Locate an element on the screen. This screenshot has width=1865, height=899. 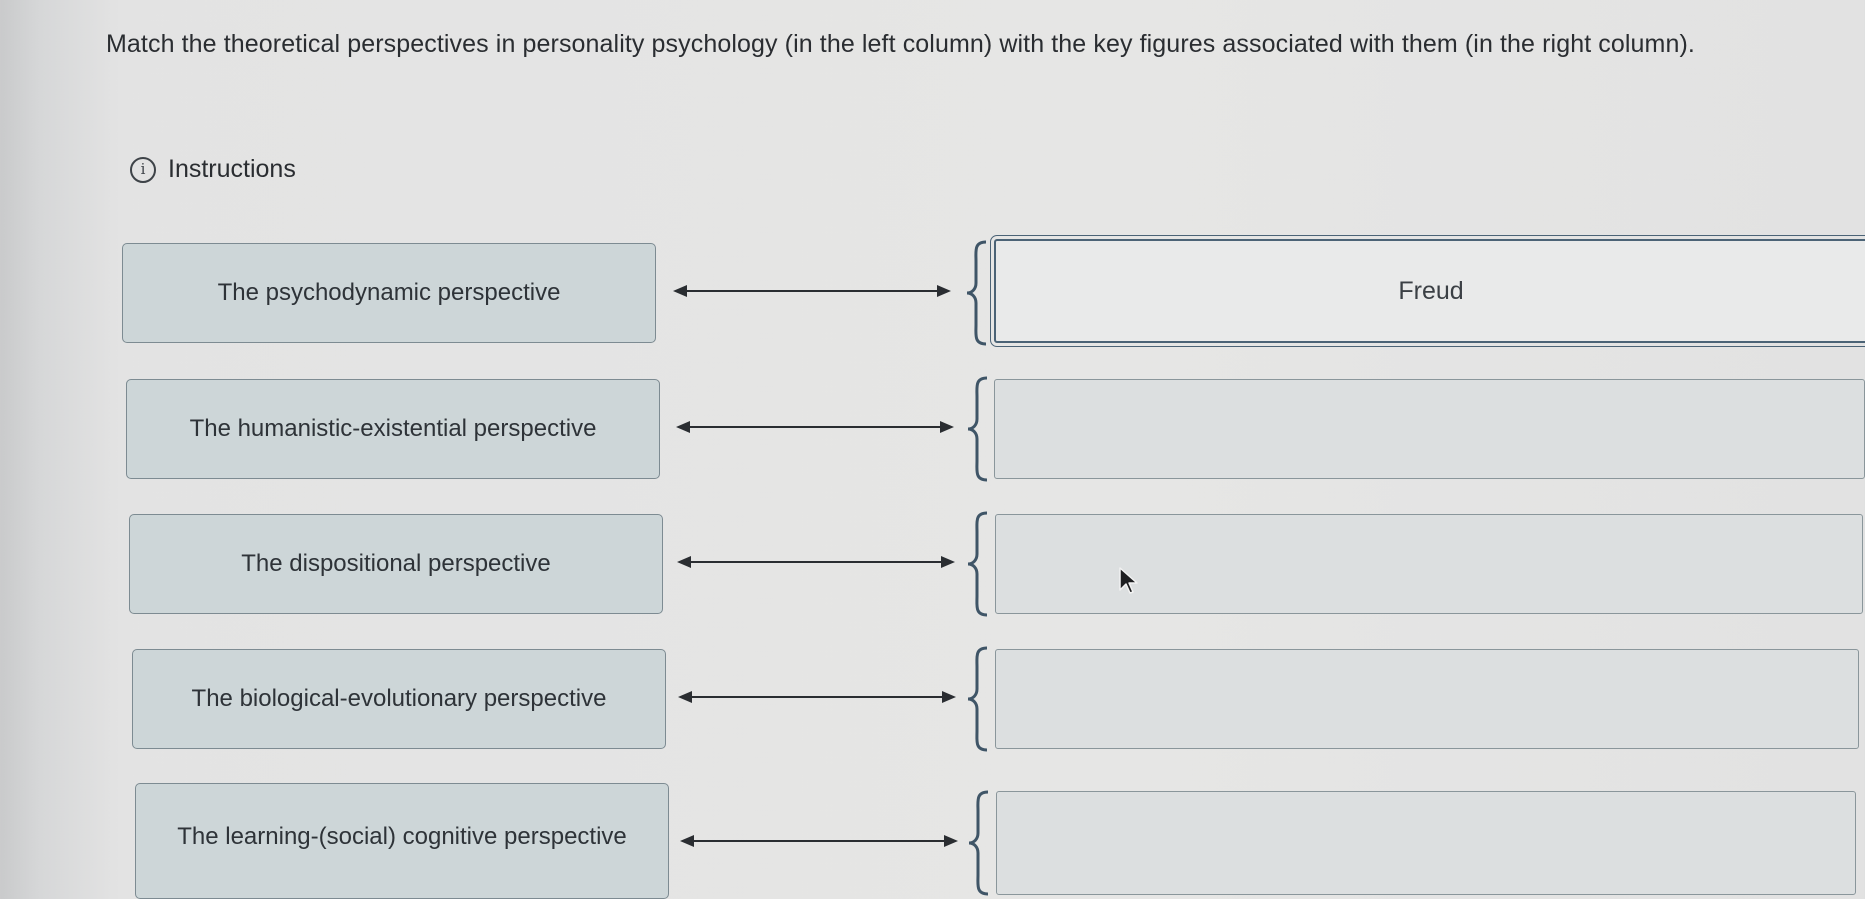
info-icon: i is located at coordinates (143, 169).